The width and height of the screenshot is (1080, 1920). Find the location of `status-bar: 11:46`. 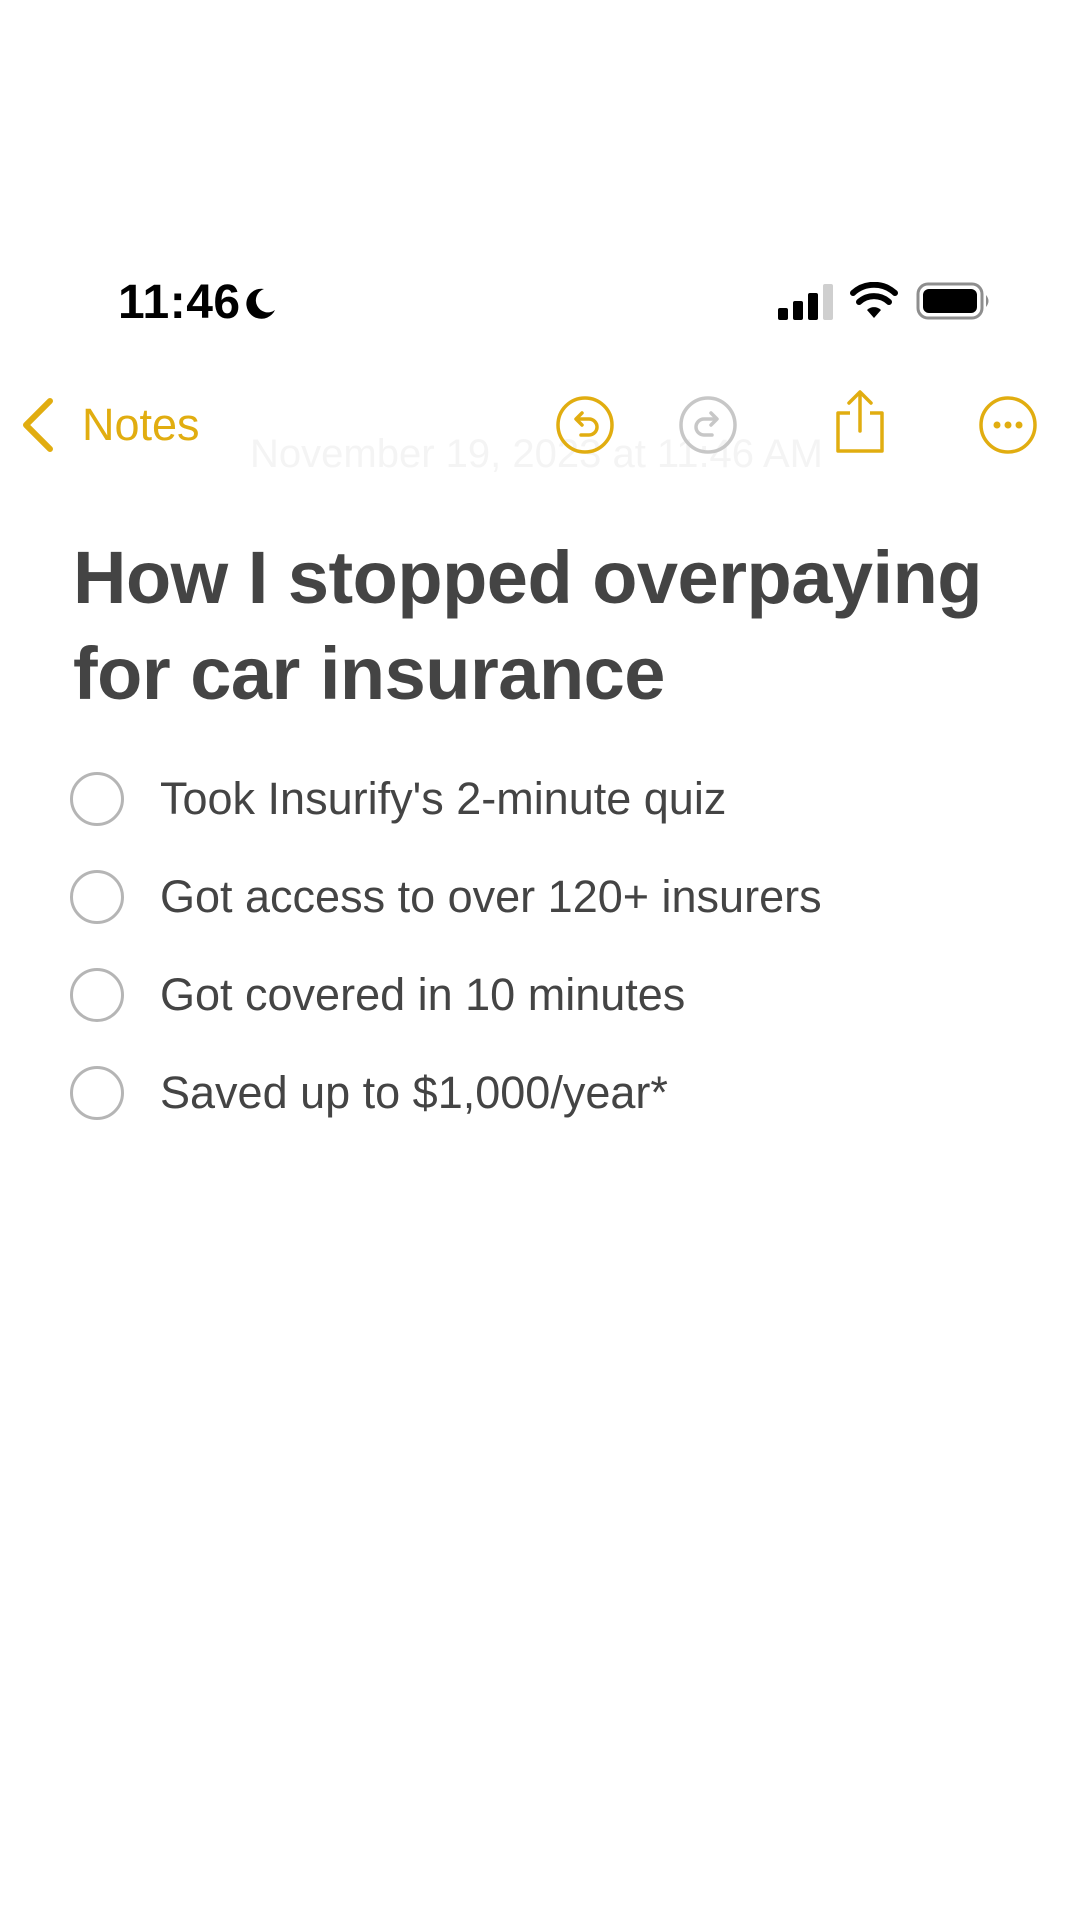

status-bar: 11:46 is located at coordinates (540, 303).